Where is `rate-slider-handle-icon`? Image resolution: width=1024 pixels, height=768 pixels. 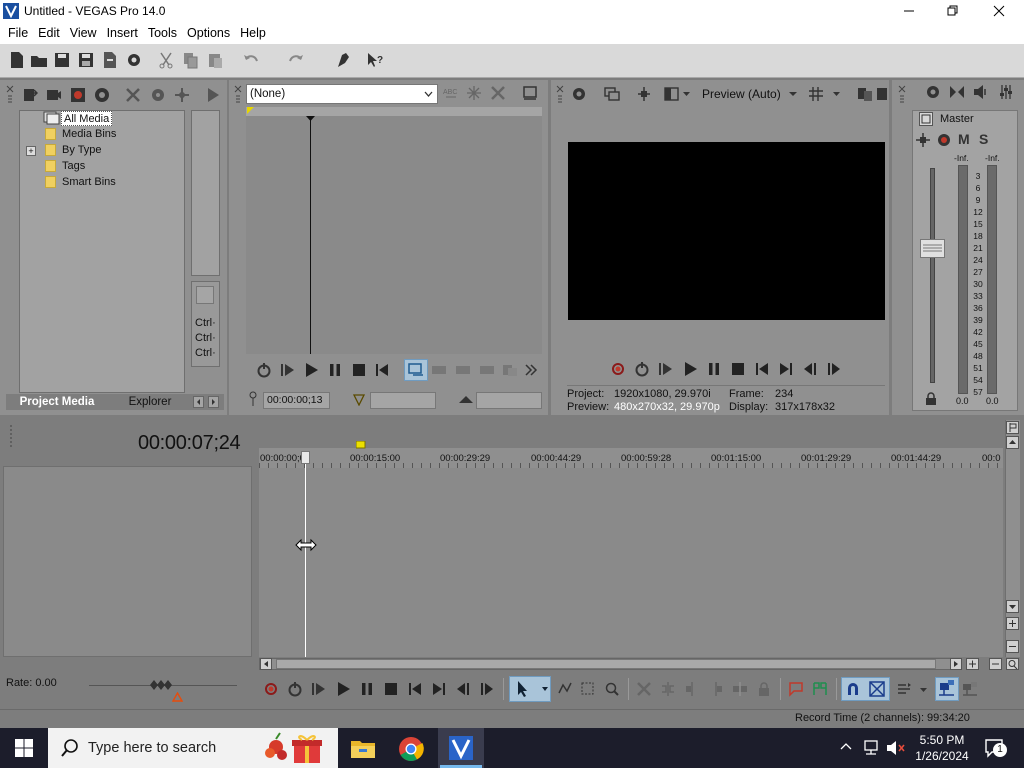 rate-slider-handle-icon is located at coordinates (162, 685).